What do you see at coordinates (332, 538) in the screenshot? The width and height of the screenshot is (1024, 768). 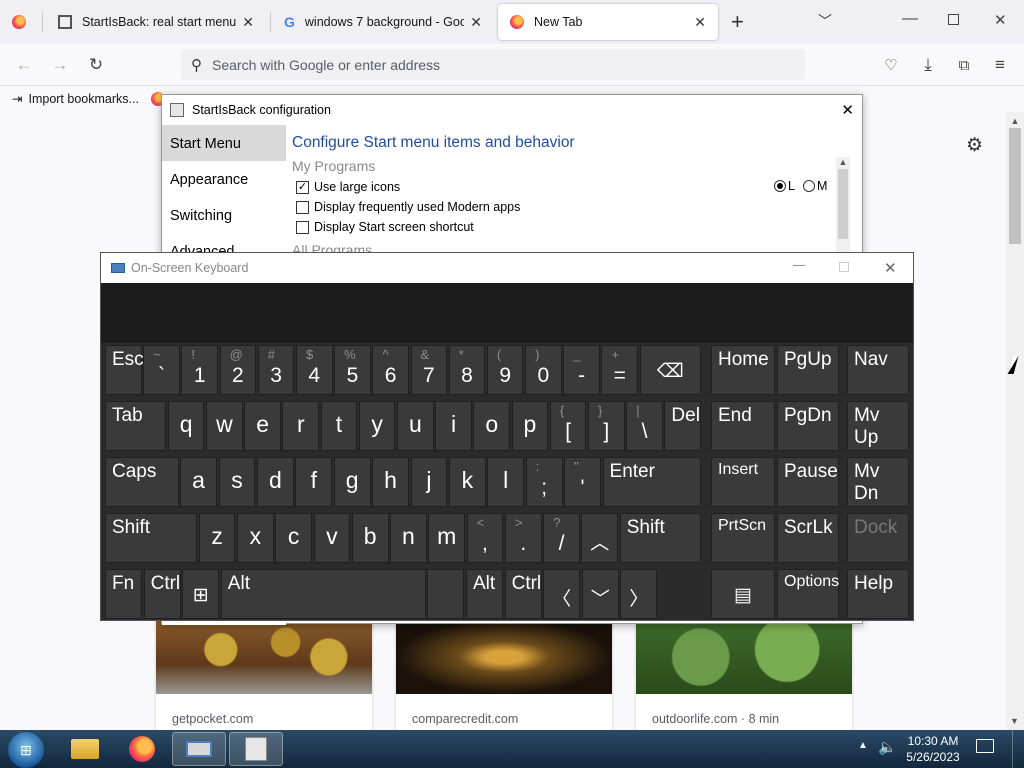 I see `key-56: v` at bounding box center [332, 538].